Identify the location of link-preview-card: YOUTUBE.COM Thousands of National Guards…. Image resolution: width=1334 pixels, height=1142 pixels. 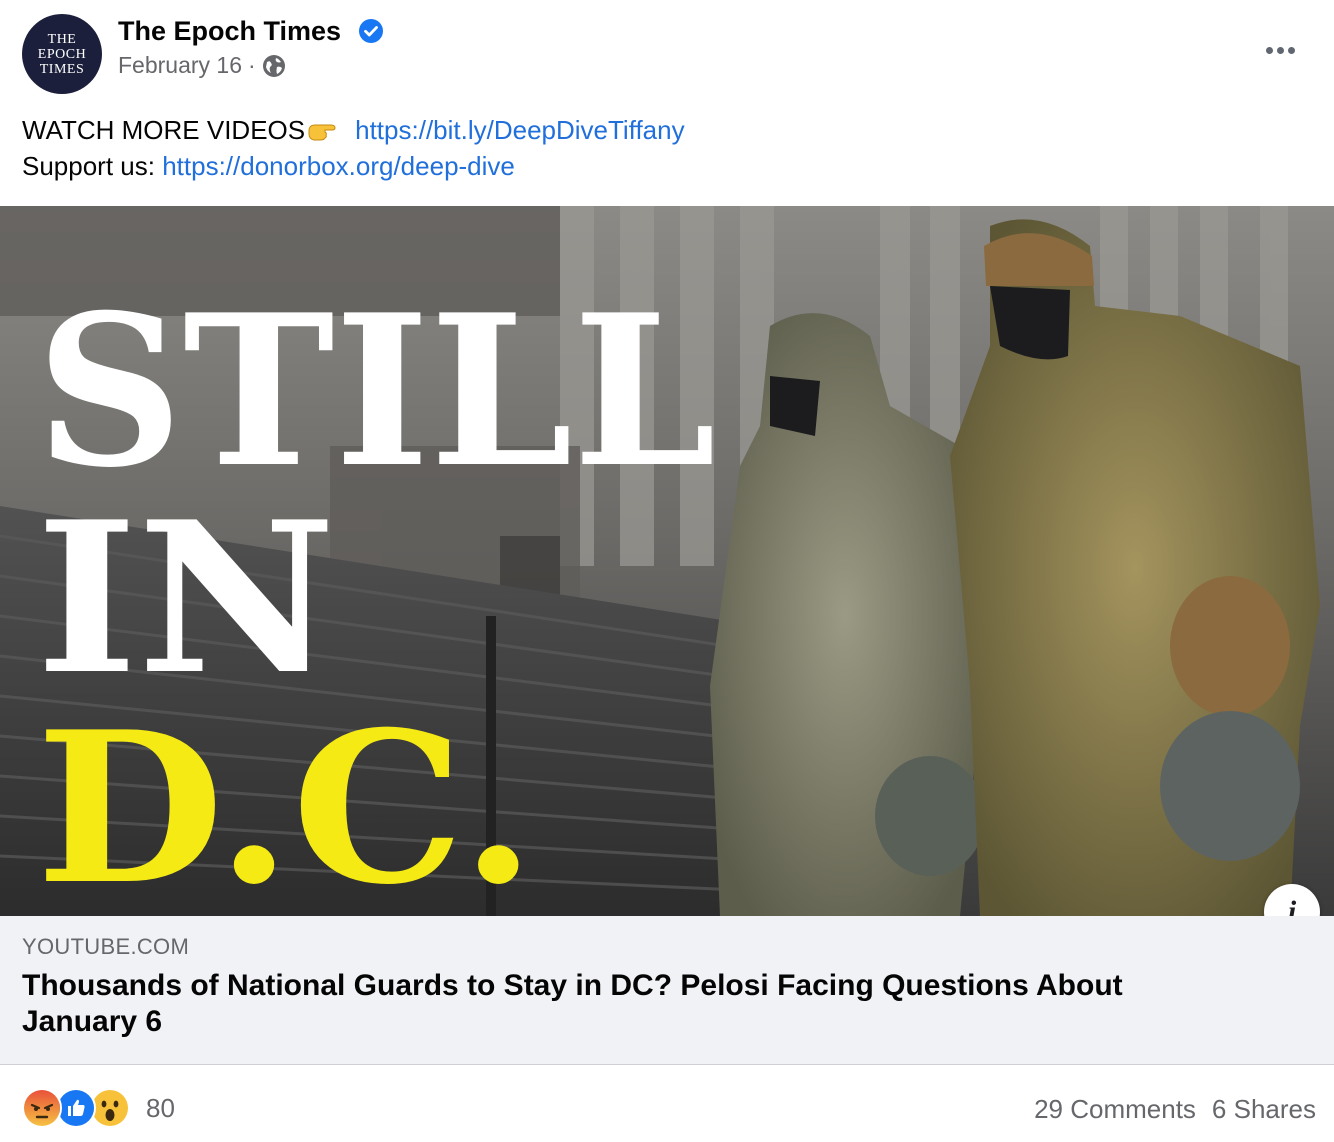
(667, 990).